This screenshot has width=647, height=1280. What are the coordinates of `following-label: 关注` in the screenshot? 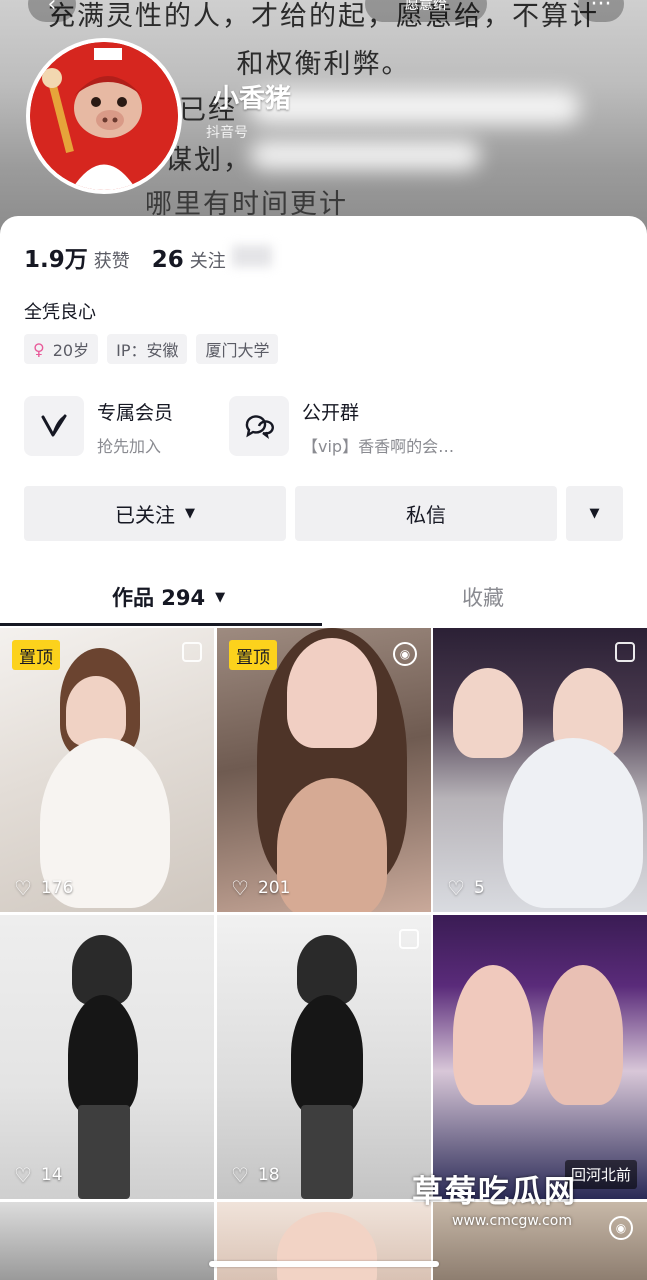 It's located at (208, 260).